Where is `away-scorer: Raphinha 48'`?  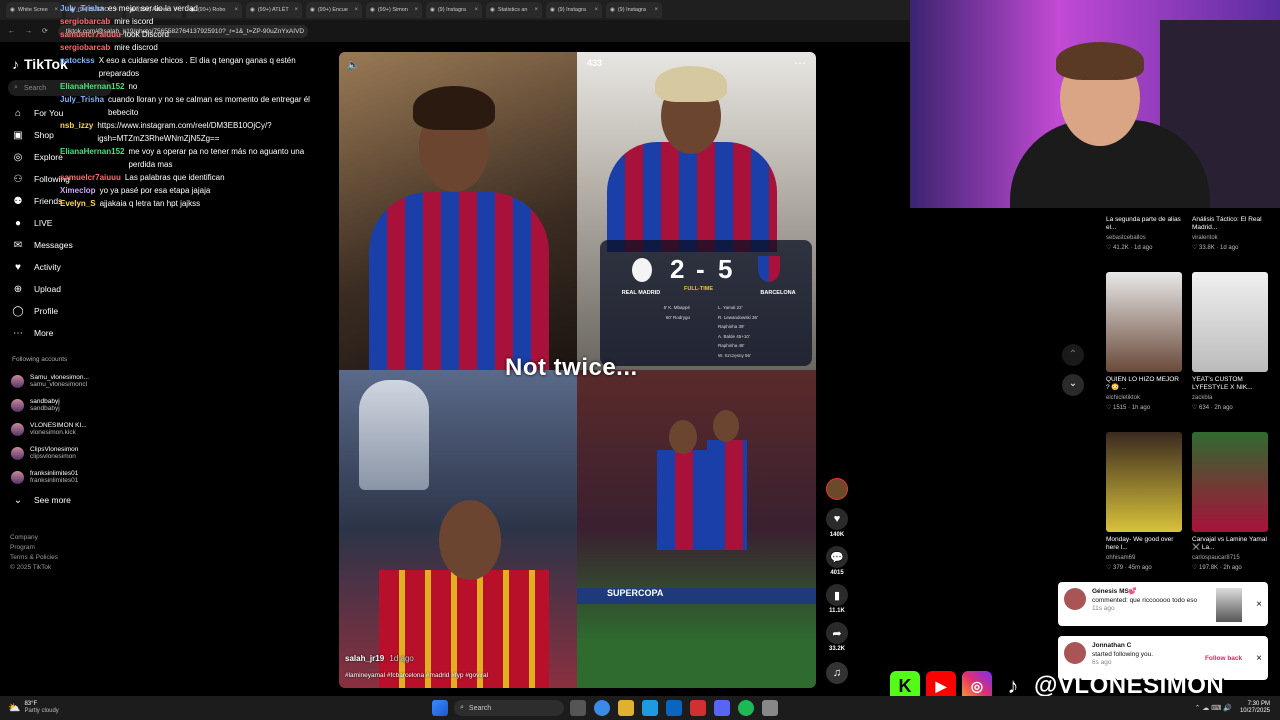
away-scorer: Raphinha 48' is located at coordinates (731, 346).